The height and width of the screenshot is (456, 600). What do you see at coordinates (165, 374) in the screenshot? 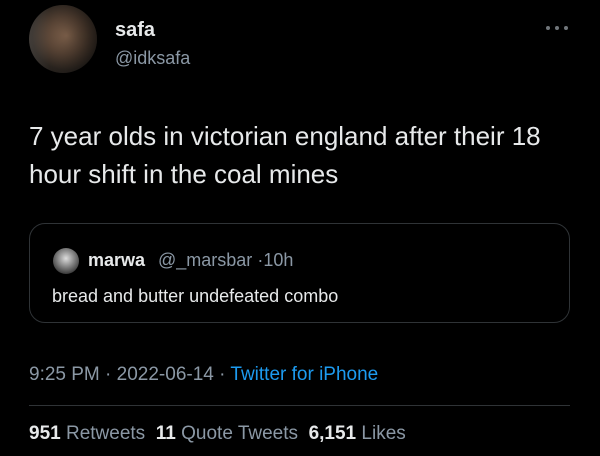
I see `tweet-date: 2022-06-14` at bounding box center [165, 374].